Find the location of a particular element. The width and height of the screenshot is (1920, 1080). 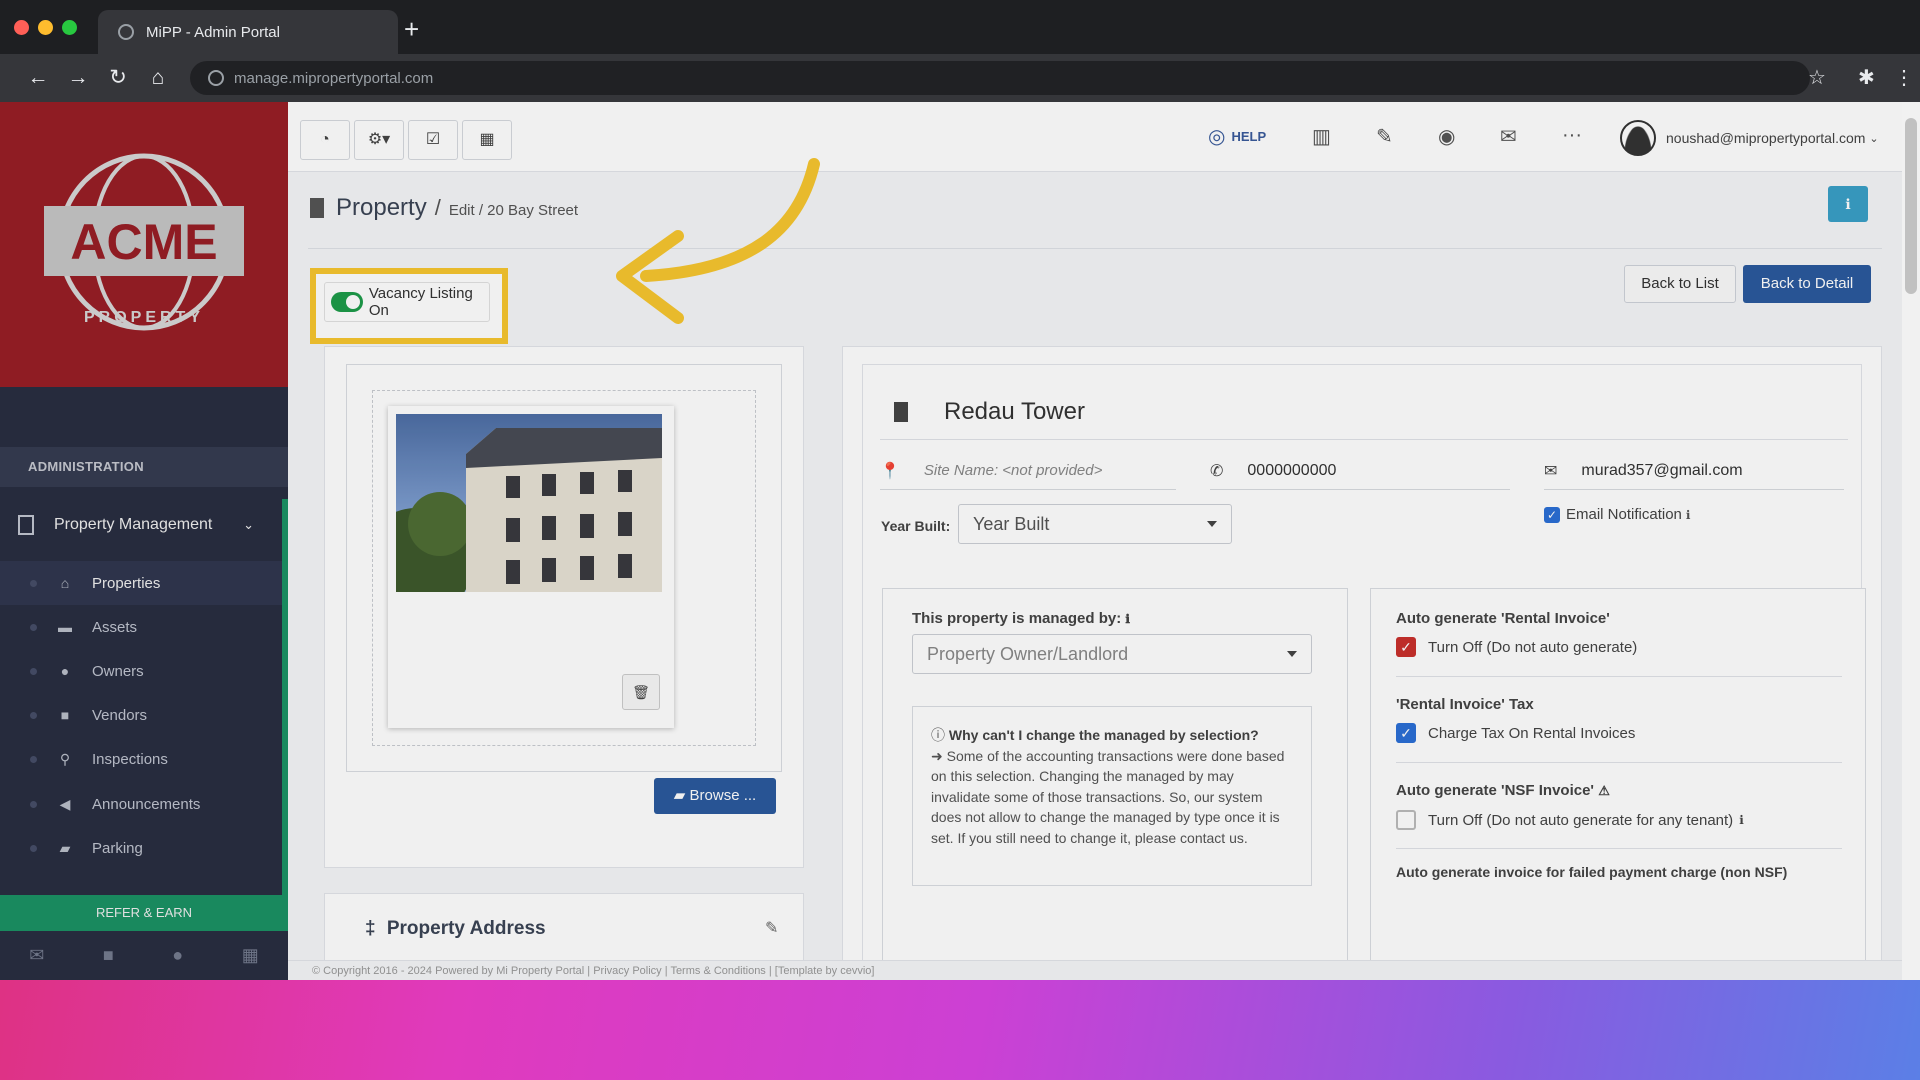

mail-icon: ✉ is located at coordinates (36, 955).